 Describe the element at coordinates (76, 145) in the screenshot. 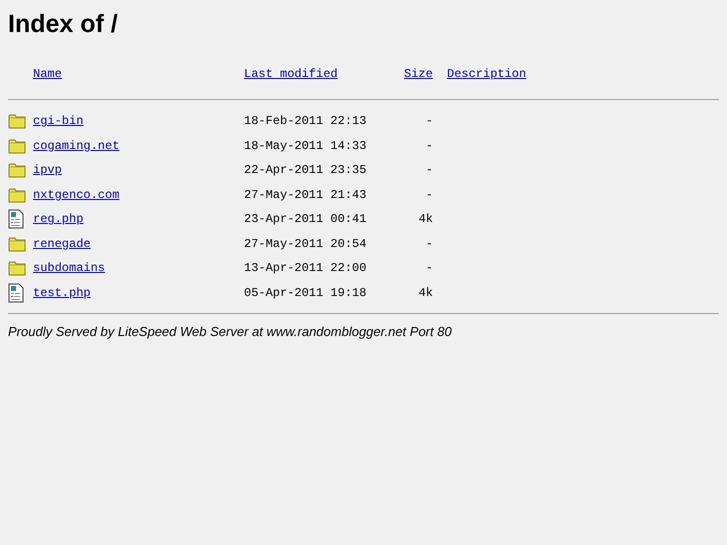

I see `entry-link: cogaming.net` at that location.